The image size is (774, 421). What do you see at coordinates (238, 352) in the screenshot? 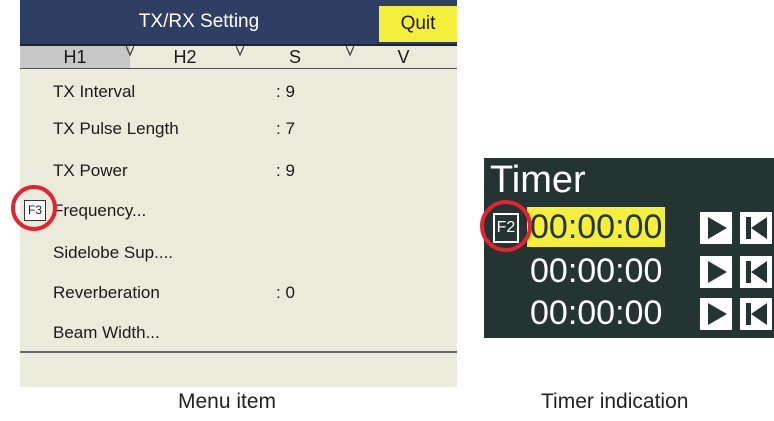
I see `menu-bottom-divider` at bounding box center [238, 352].